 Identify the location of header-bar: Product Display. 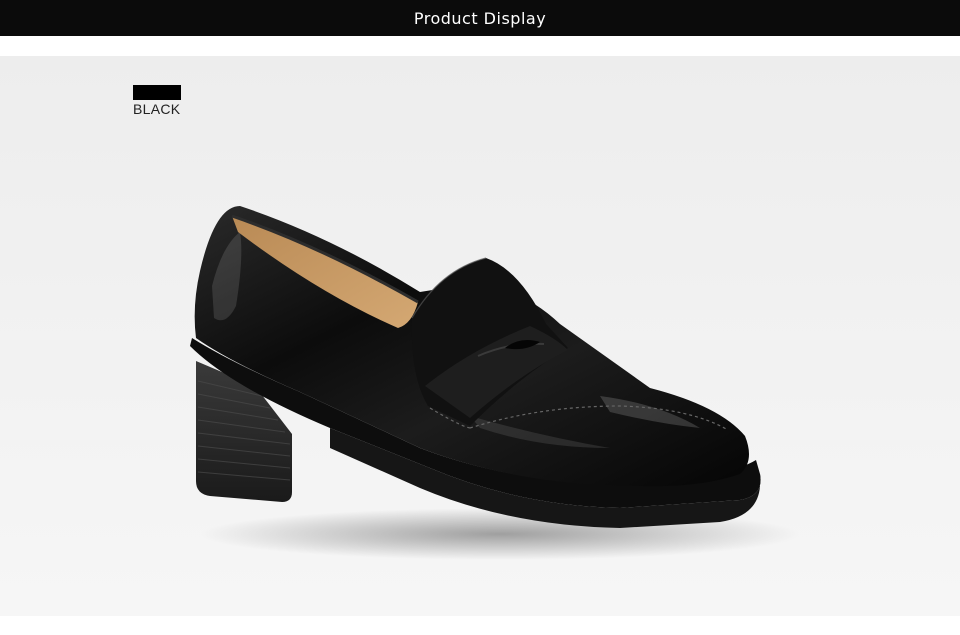
(480, 18).